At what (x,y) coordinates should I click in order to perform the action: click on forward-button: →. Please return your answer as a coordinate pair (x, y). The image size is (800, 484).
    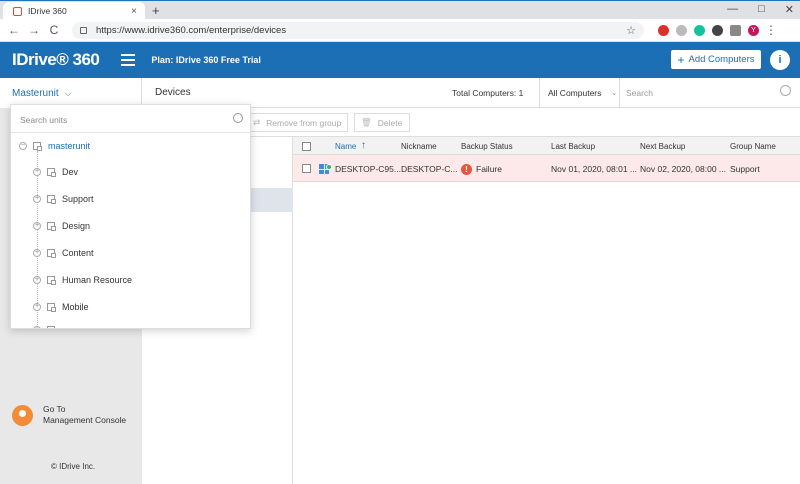
    Looking at the image, I should click on (34, 30).